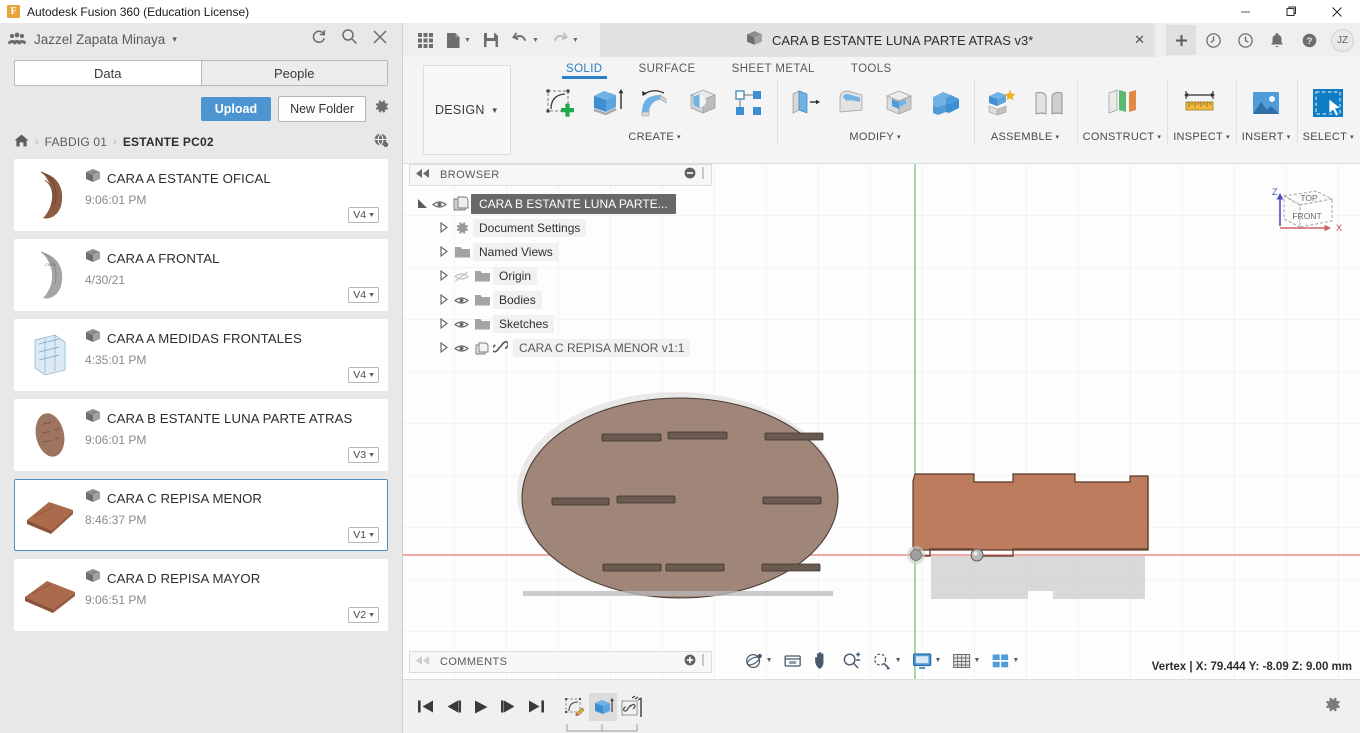  What do you see at coordinates (667, 68) in the screenshot?
I see `tab-surface: SURFACE` at bounding box center [667, 68].